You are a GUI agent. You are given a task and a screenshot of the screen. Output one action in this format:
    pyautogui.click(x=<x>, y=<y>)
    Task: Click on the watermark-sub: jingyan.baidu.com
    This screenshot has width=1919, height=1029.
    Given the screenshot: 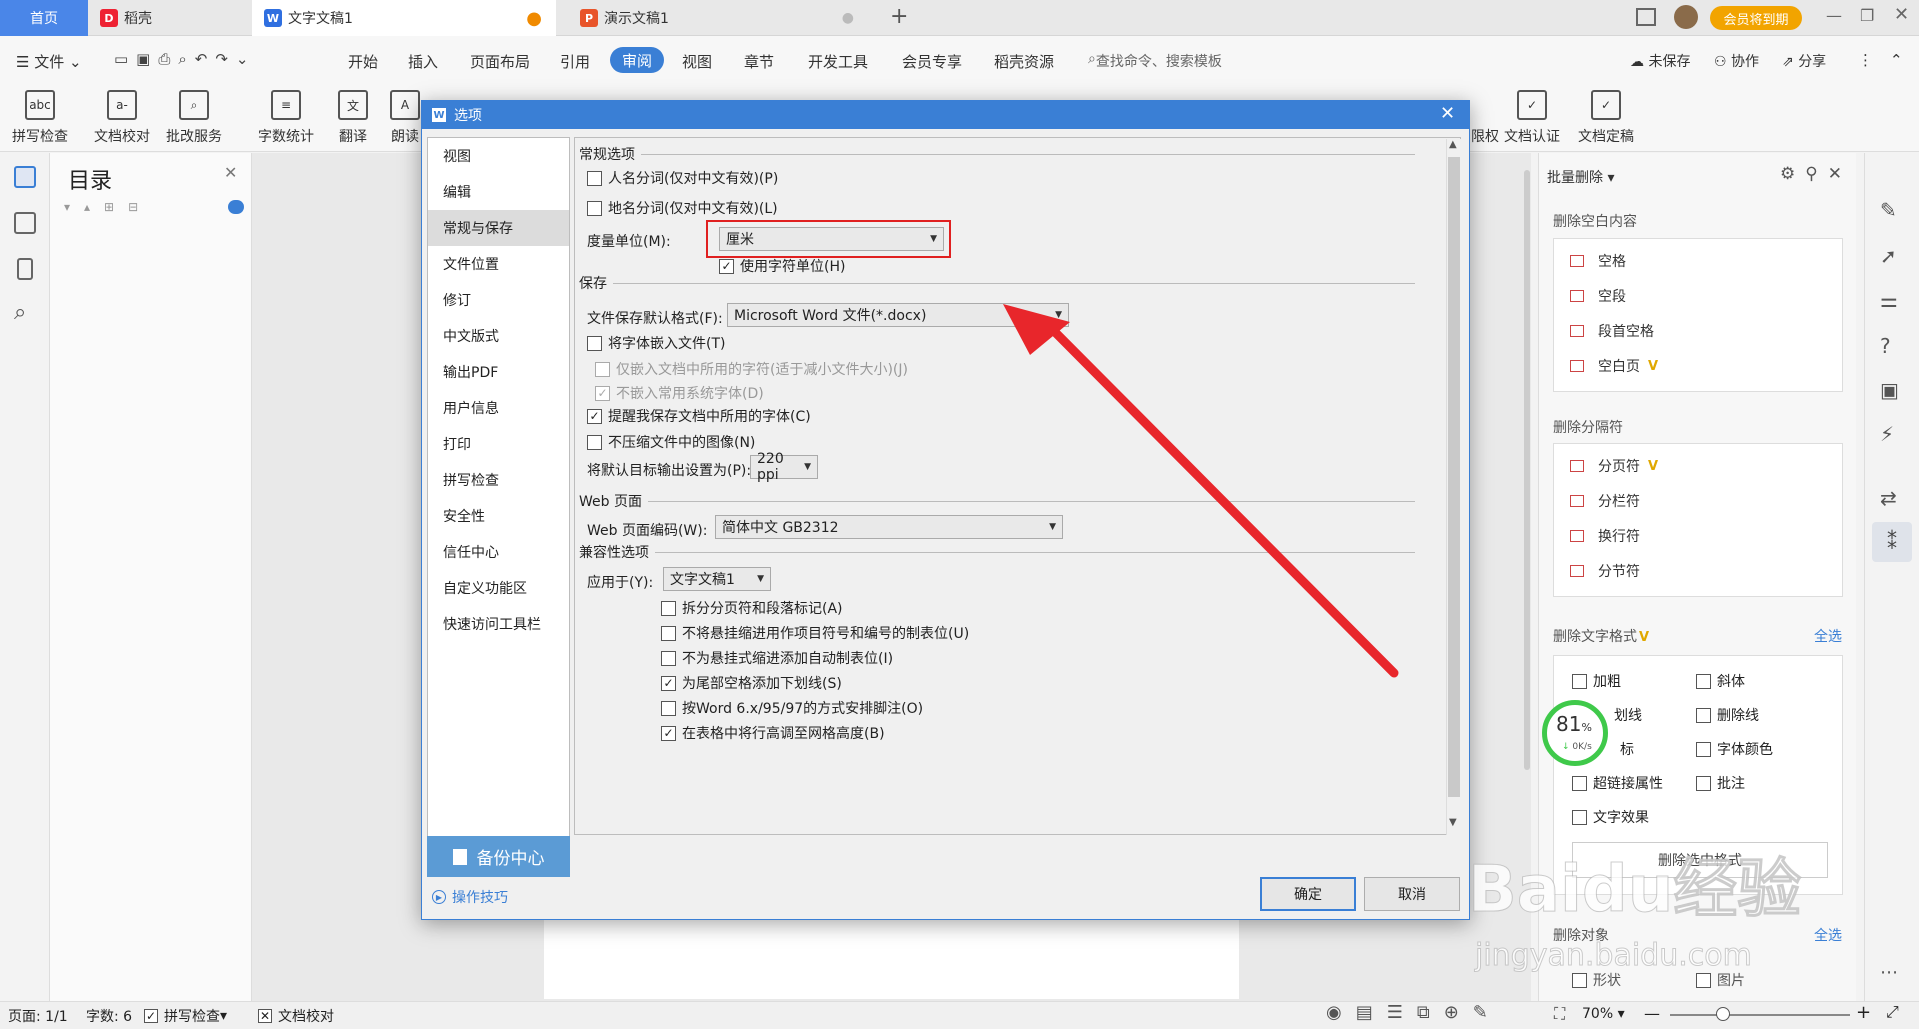 What is the action you would take?
    pyautogui.click(x=1614, y=956)
    